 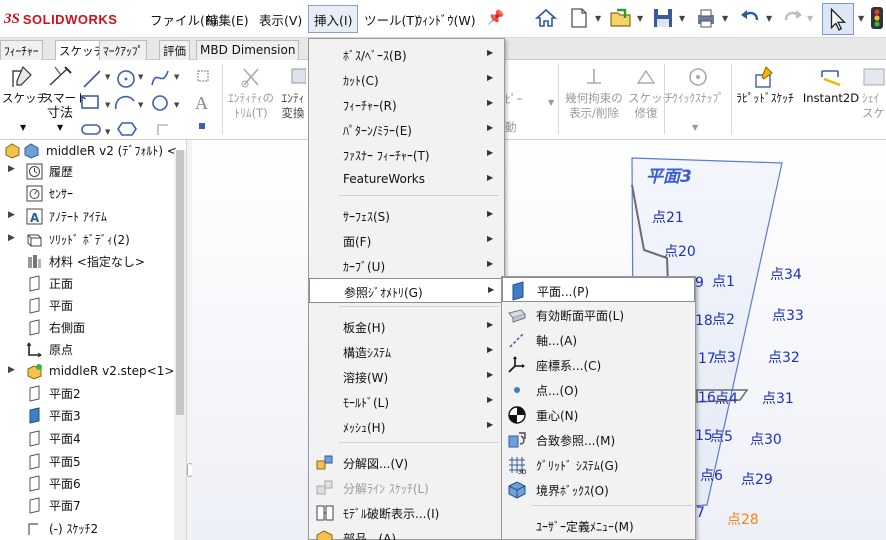 I want to click on menu-item-reference-geometry: 参照ｼﾞｵﾒﾄﾘ(G) ▶, so click(x=406, y=290).